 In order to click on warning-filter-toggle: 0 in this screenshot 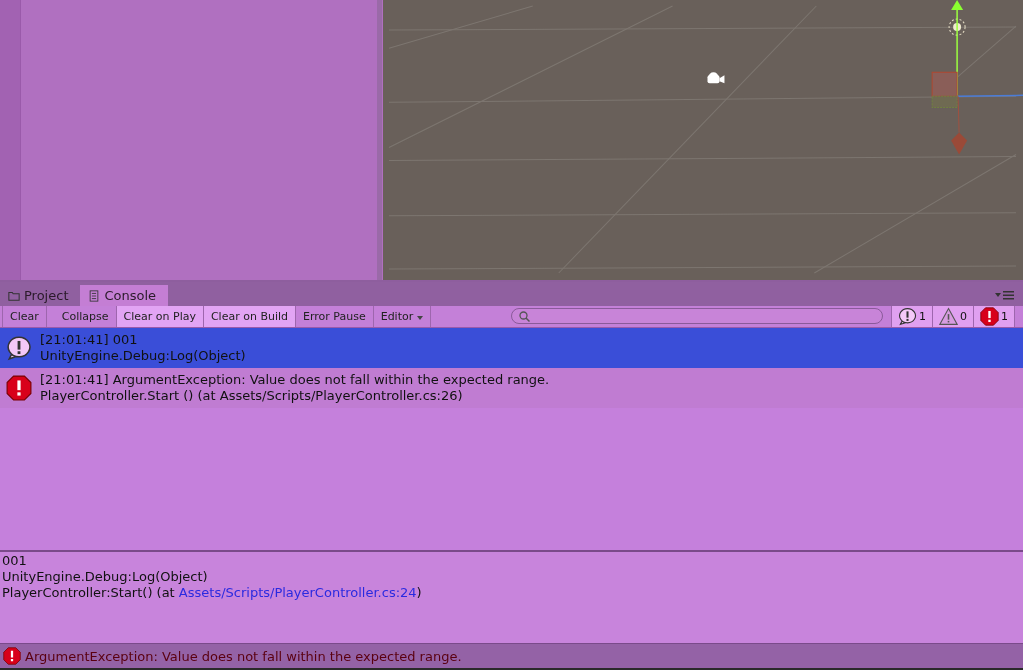, I will do `click(952, 316)`.